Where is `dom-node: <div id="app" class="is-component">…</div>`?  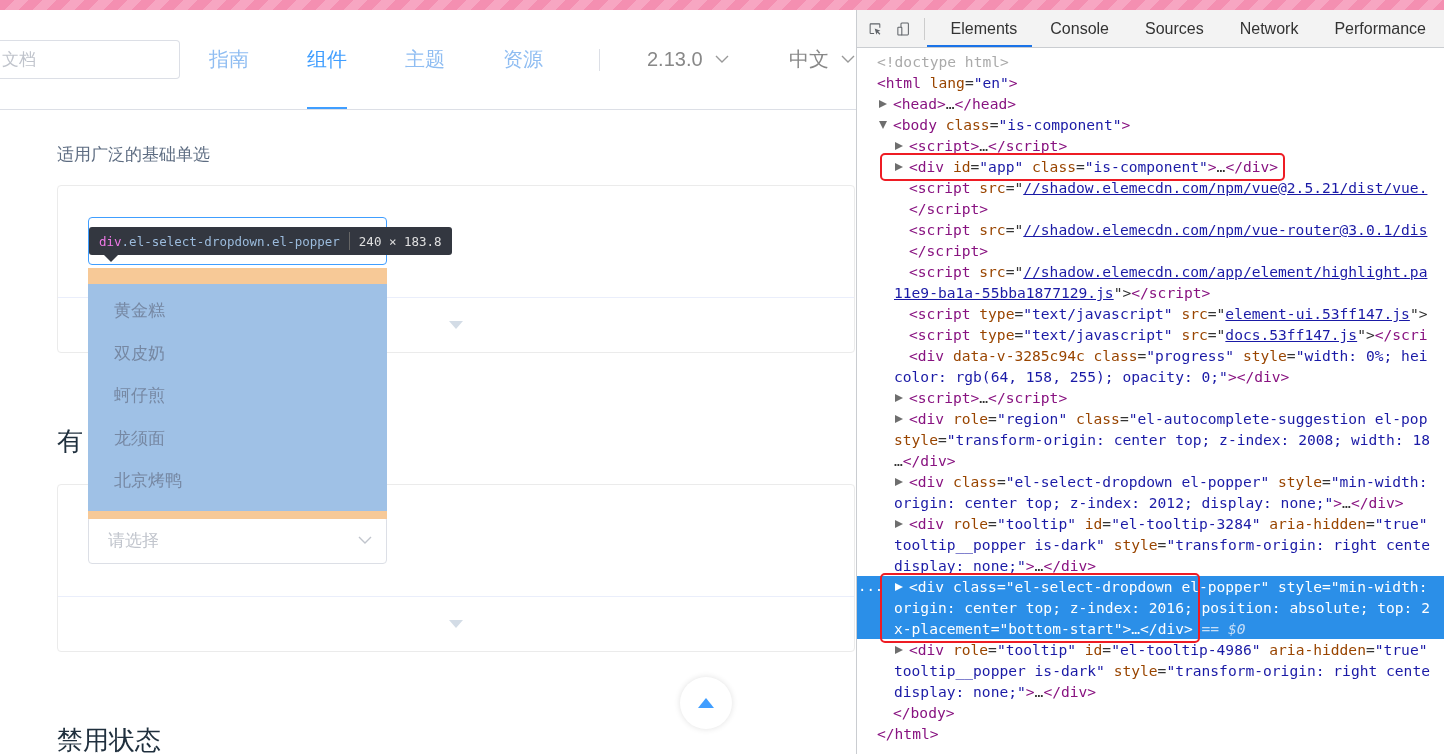 dom-node: <div id="app" class="is-component">…</div> is located at coordinates (1150, 166).